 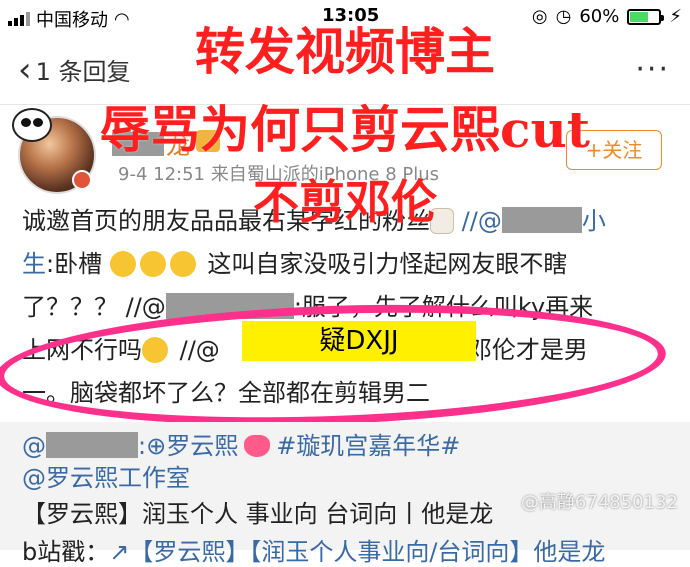 What do you see at coordinates (241, 443) in the screenshot?
I see `repost-line-1: @:⊕罗云熙 #璇玑宫嘉年华#` at bounding box center [241, 443].